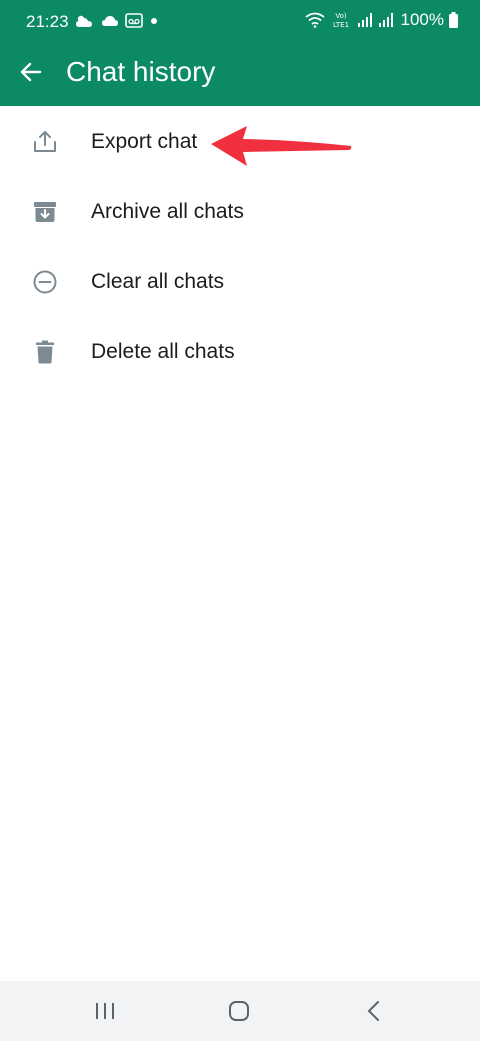 The height and width of the screenshot is (1041, 480). I want to click on archive-icon, so click(45, 212).